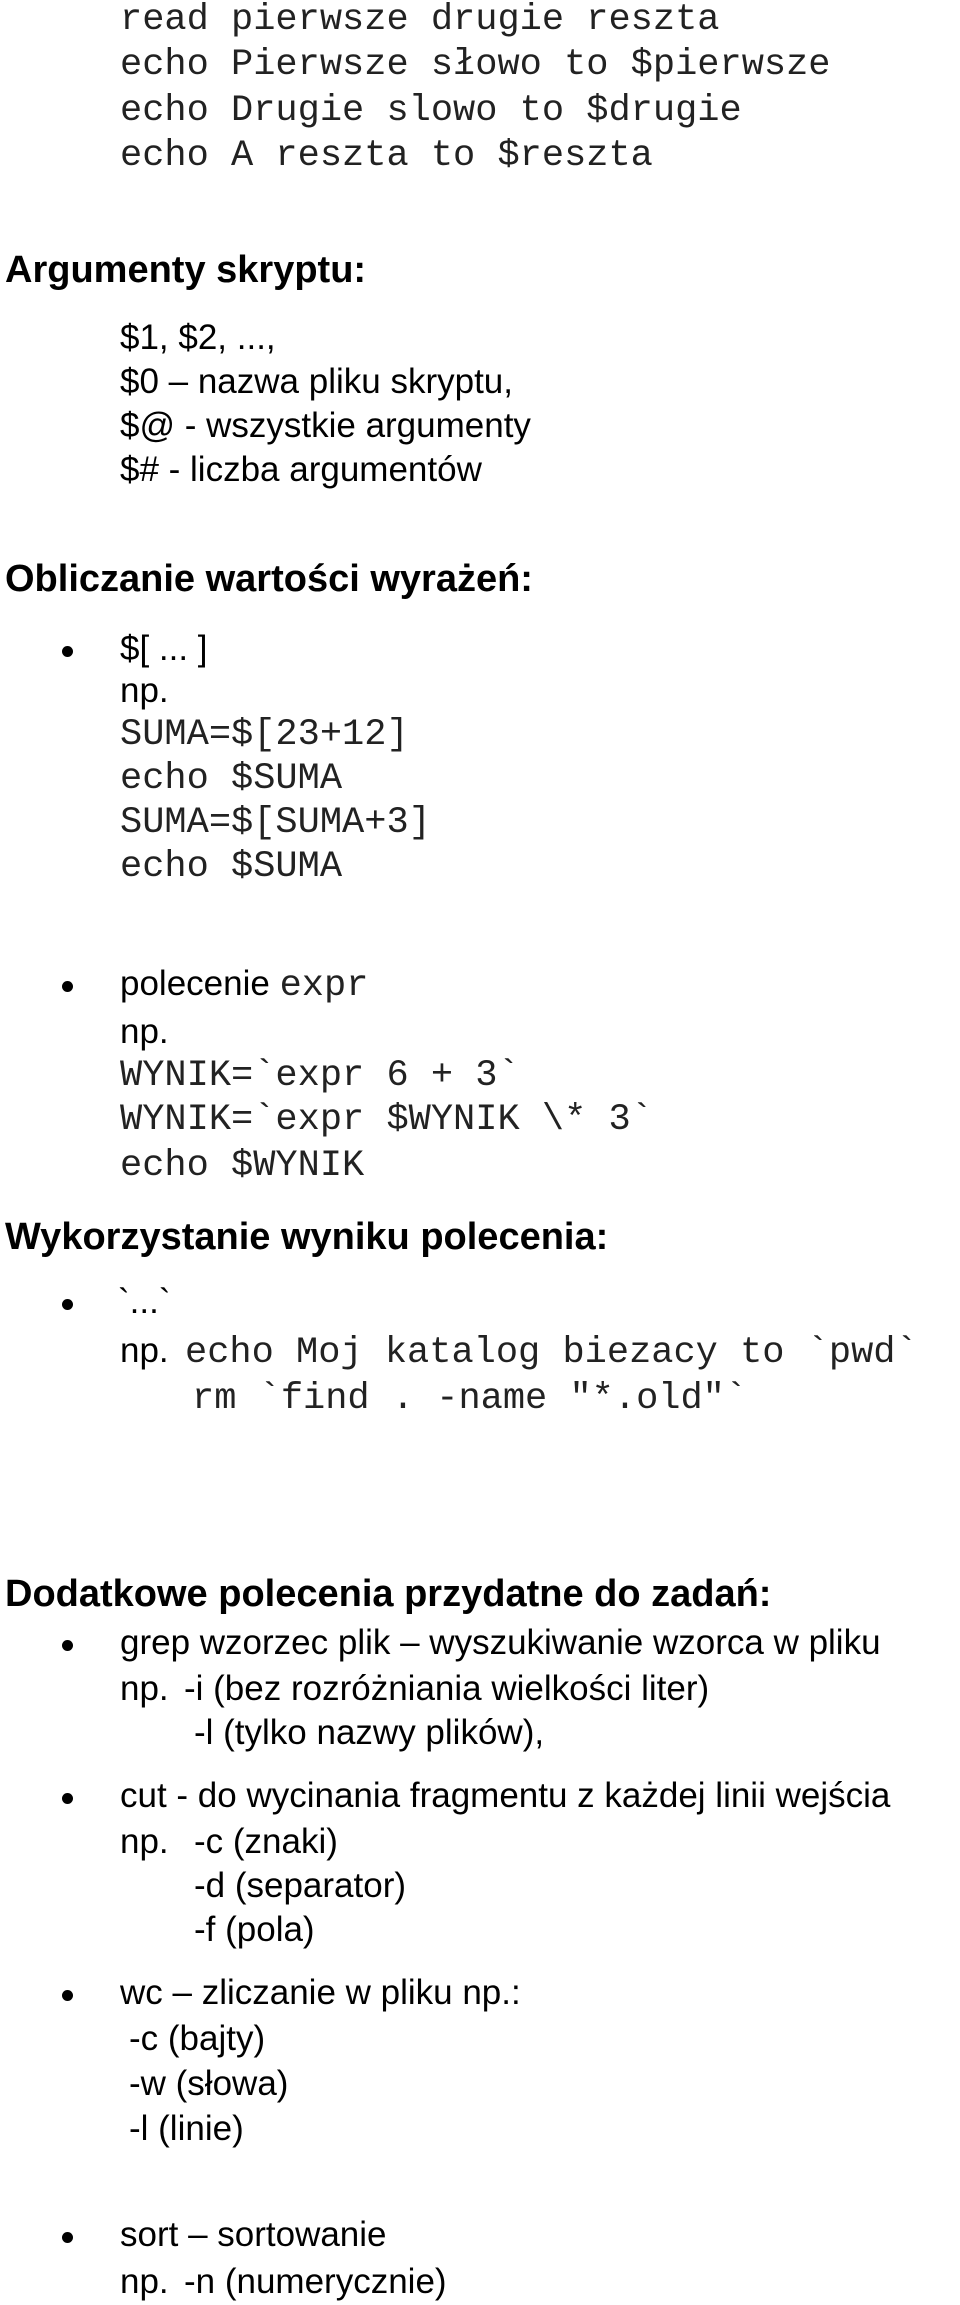 This screenshot has width=960, height=2305. What do you see at coordinates (320, 1992) in the screenshot?
I see `command-title: wc – zliczanie w pliku np.:` at bounding box center [320, 1992].